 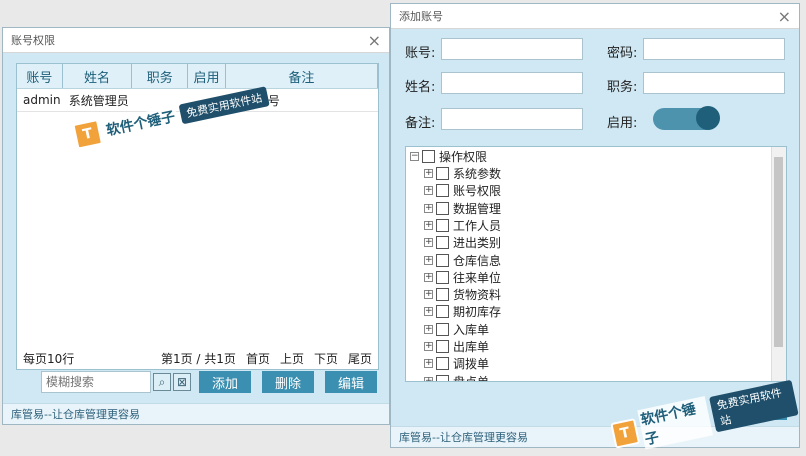 I want to click on last-page-link: 尾页, so click(x=360, y=358).